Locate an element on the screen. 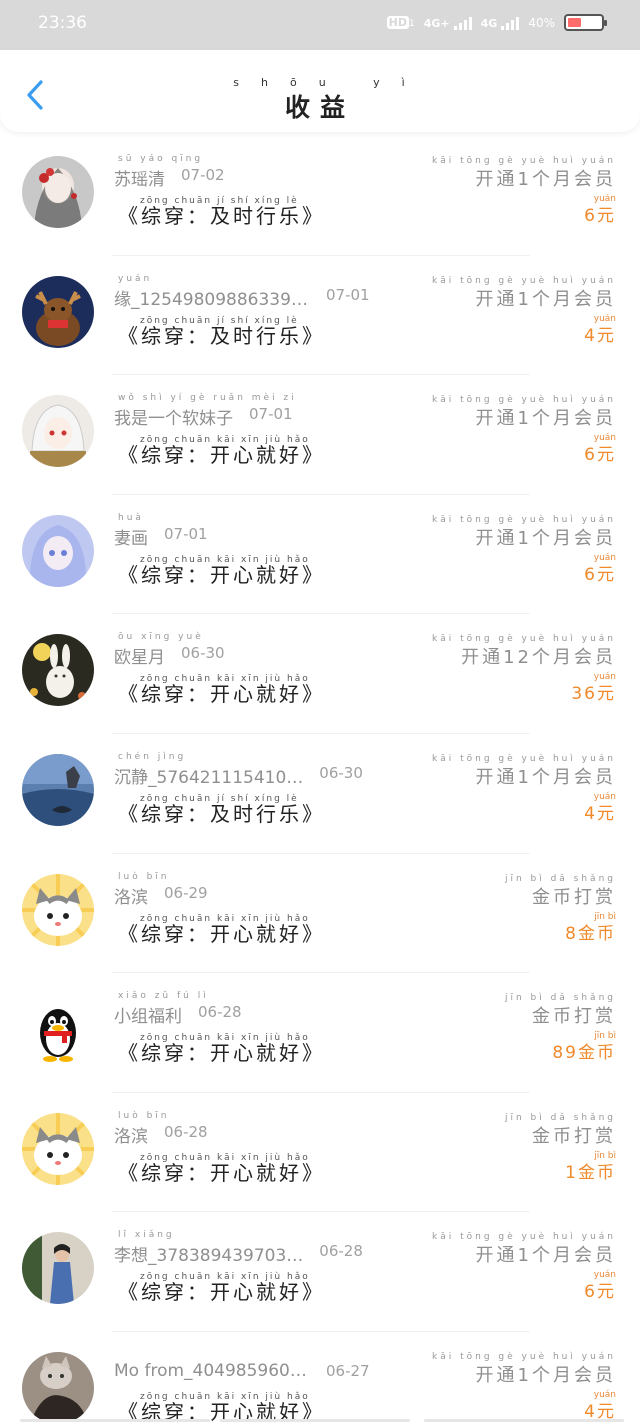  user-name: 欧星月 is located at coordinates (139, 658).